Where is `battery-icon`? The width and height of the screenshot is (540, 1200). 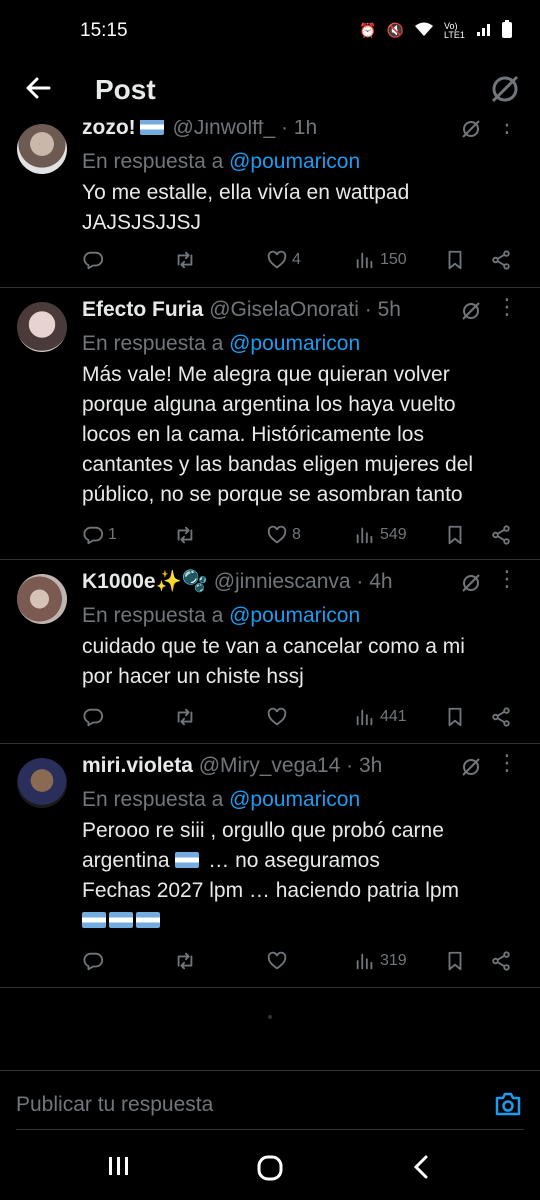
battery-icon is located at coordinates (507, 30).